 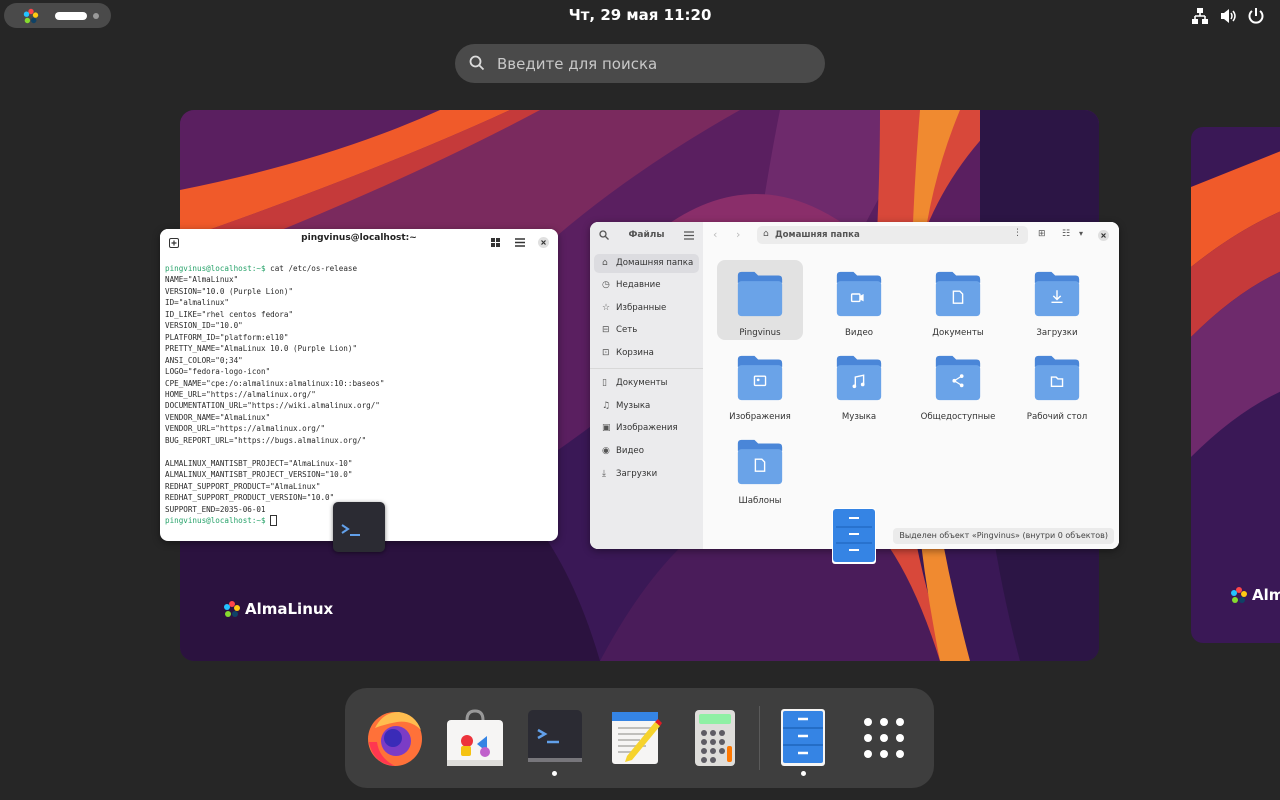 I want to click on app-grid-icon, so click(x=884, y=738).